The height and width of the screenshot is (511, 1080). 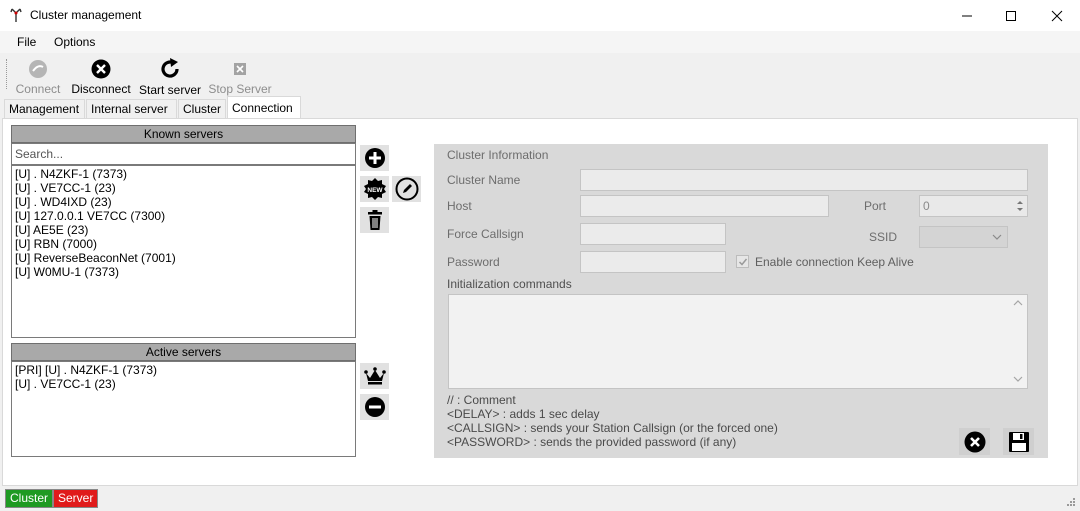 I want to click on tab-cluster: Cluster, so click(x=202, y=108).